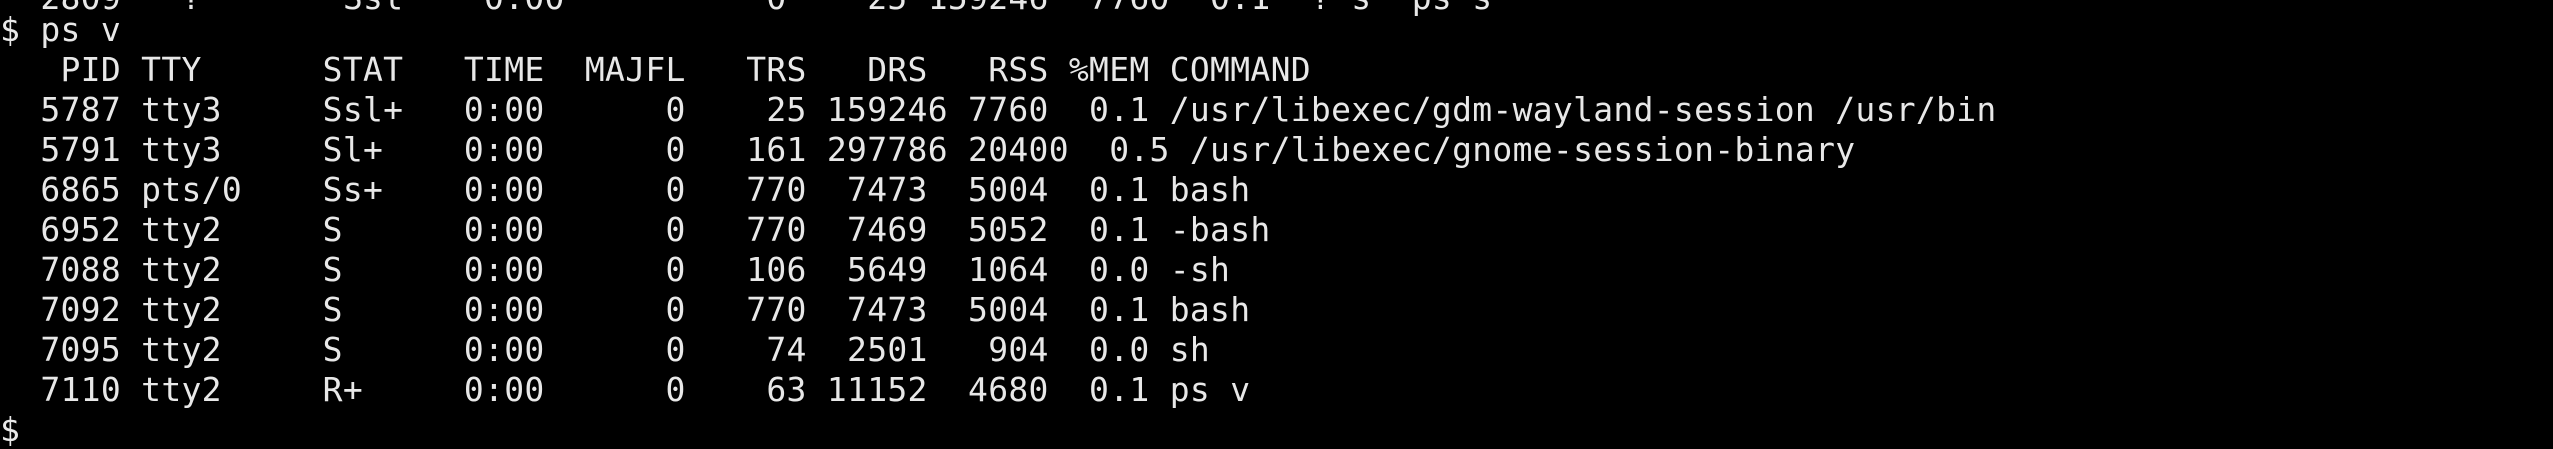 The width and height of the screenshot is (2553, 449). Describe the element at coordinates (61, 29) in the screenshot. I see `command-prompt-line: $ ps v` at that location.